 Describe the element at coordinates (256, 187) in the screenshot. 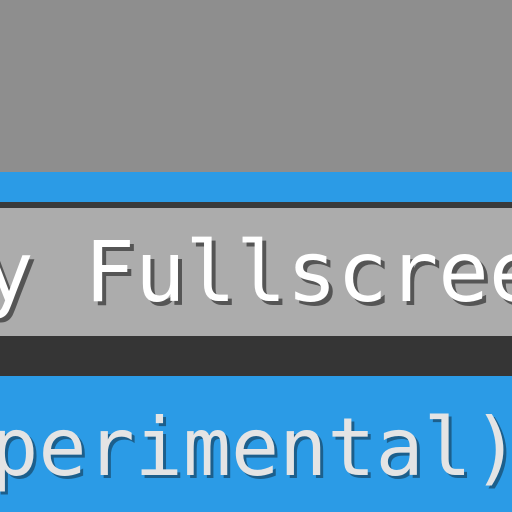

I see `selection-highlight-top` at that location.